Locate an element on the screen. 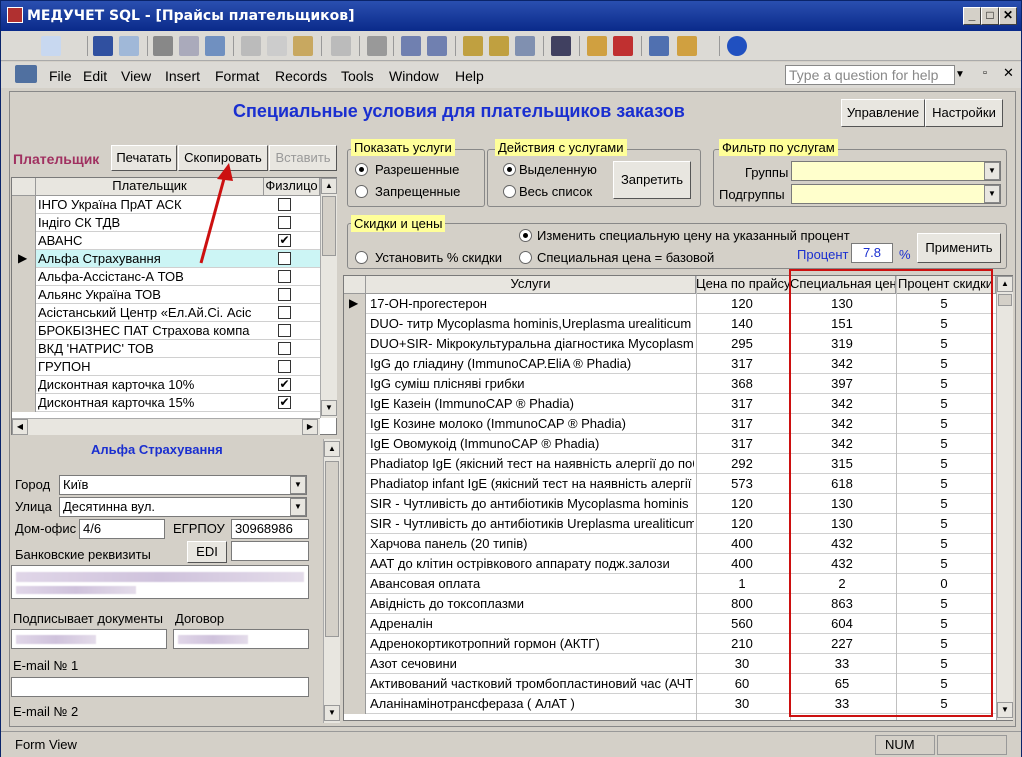  filter-form-icon is located at coordinates (499, 46).